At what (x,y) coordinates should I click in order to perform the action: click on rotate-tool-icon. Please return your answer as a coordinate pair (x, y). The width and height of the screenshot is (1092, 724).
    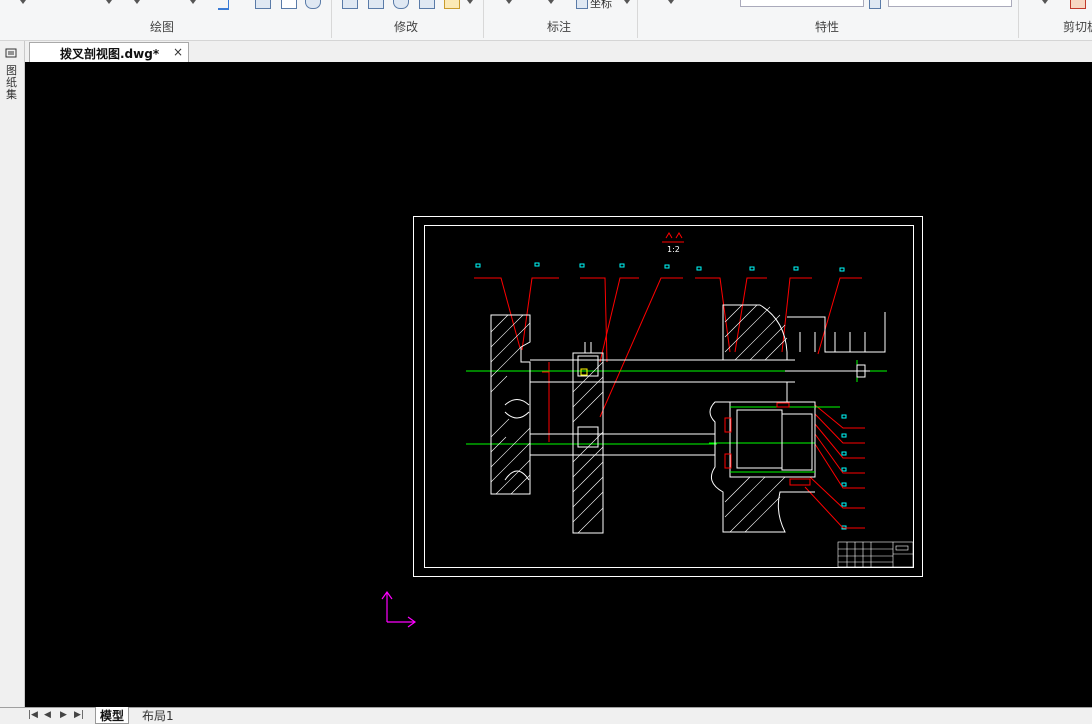
    Looking at the image, I should click on (401, 4).